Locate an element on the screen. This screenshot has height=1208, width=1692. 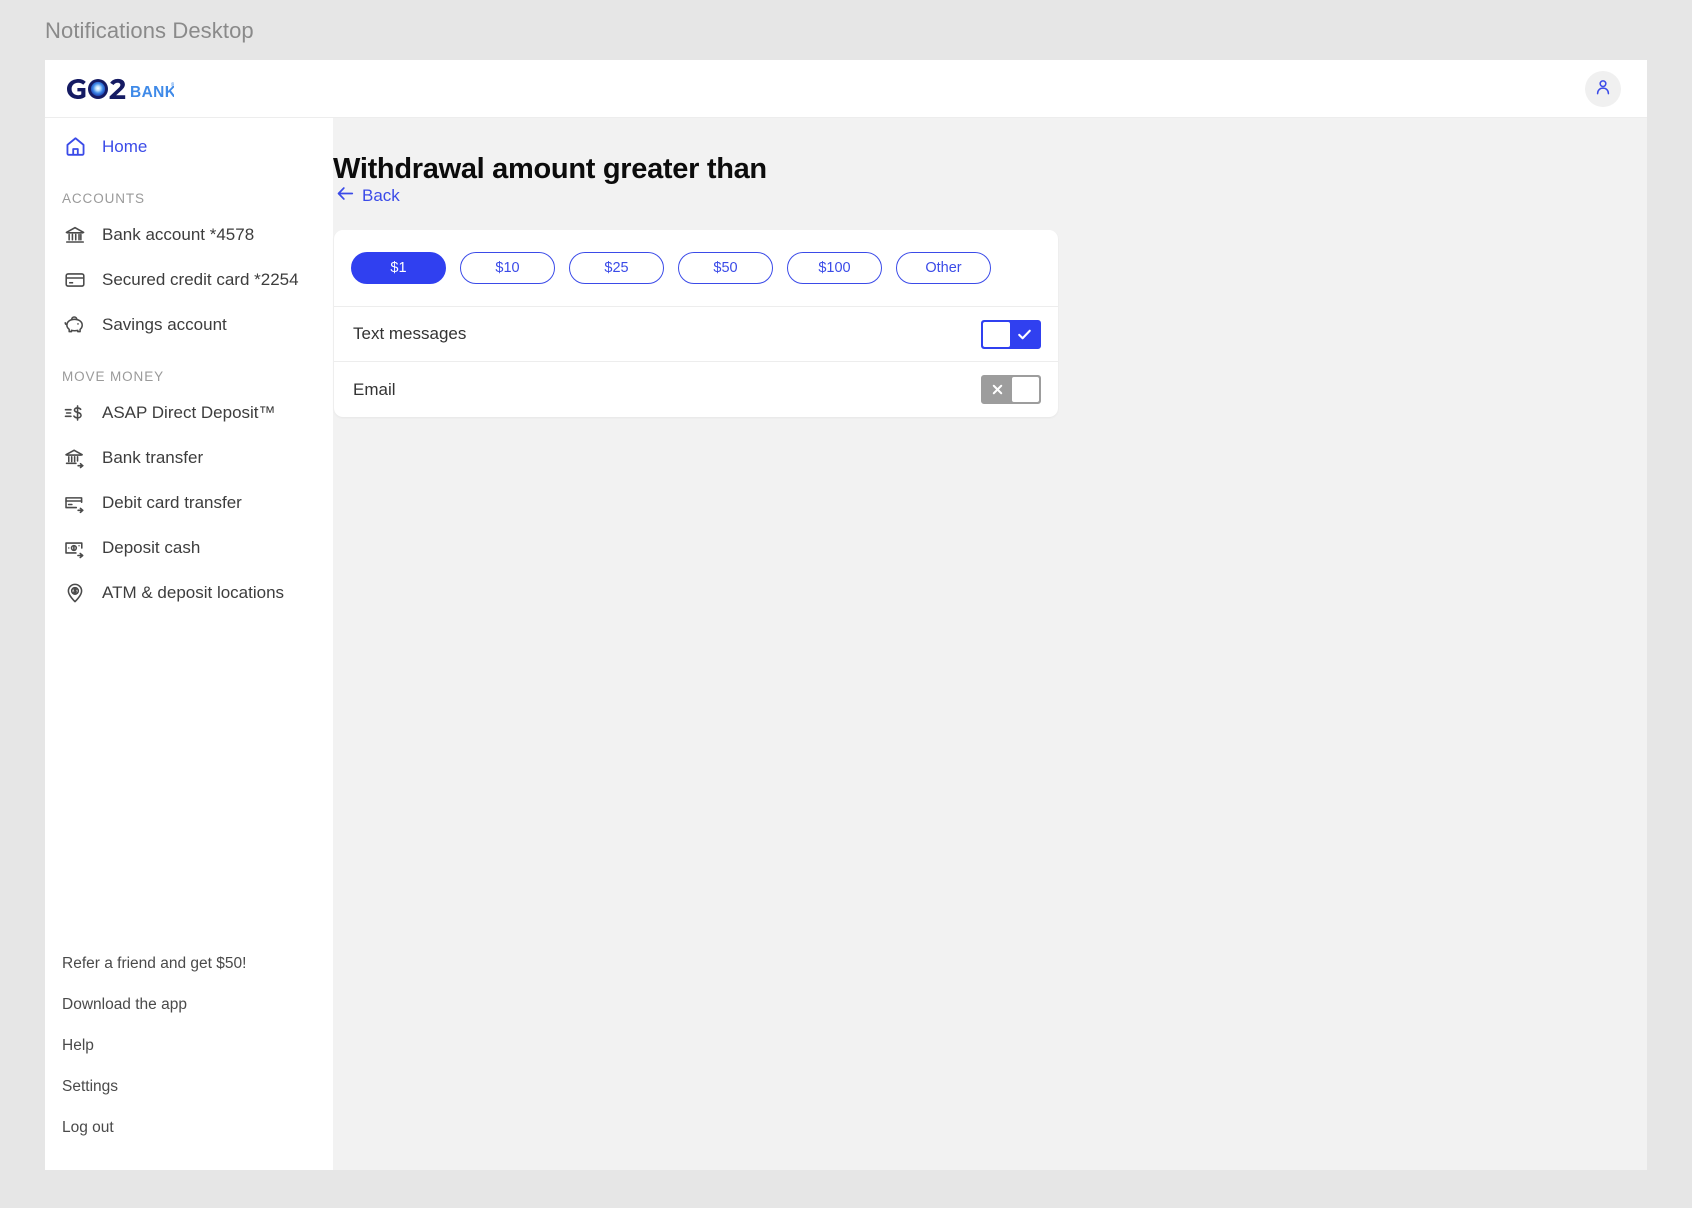
sidebar-item-home: Home is located at coordinates (189, 146).